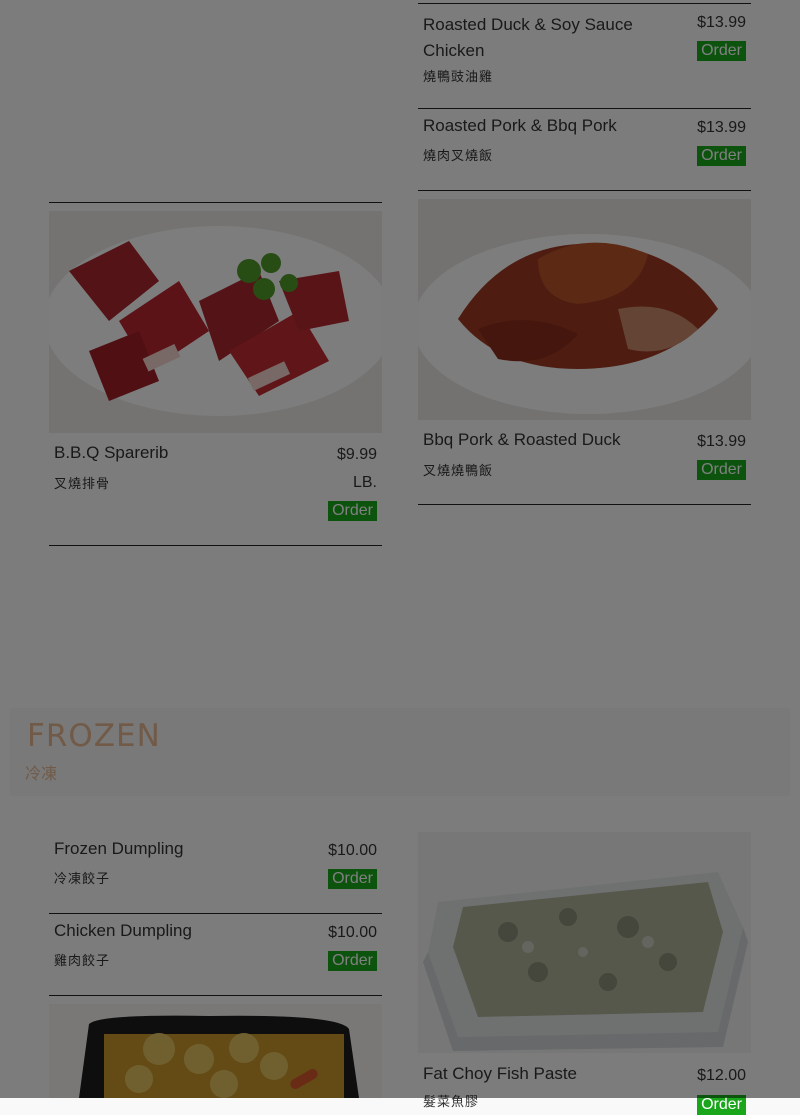 The height and width of the screenshot is (1115, 800). What do you see at coordinates (41, 774) in the screenshot?
I see `section-subtitle: 冷凍` at bounding box center [41, 774].